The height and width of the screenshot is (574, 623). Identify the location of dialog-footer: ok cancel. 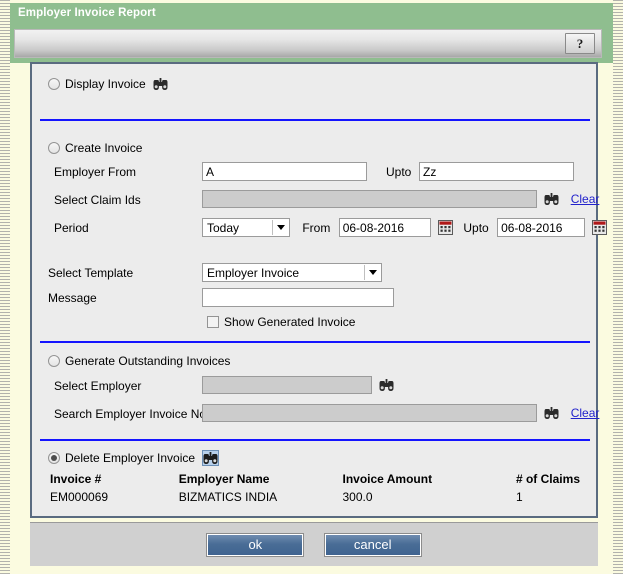
(314, 544).